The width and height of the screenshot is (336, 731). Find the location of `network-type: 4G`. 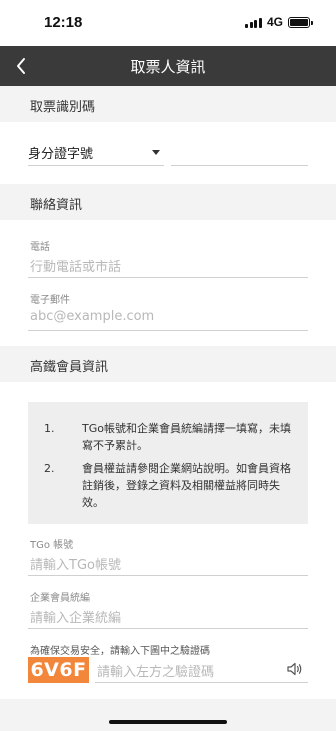

network-type: 4G is located at coordinates (274, 22).